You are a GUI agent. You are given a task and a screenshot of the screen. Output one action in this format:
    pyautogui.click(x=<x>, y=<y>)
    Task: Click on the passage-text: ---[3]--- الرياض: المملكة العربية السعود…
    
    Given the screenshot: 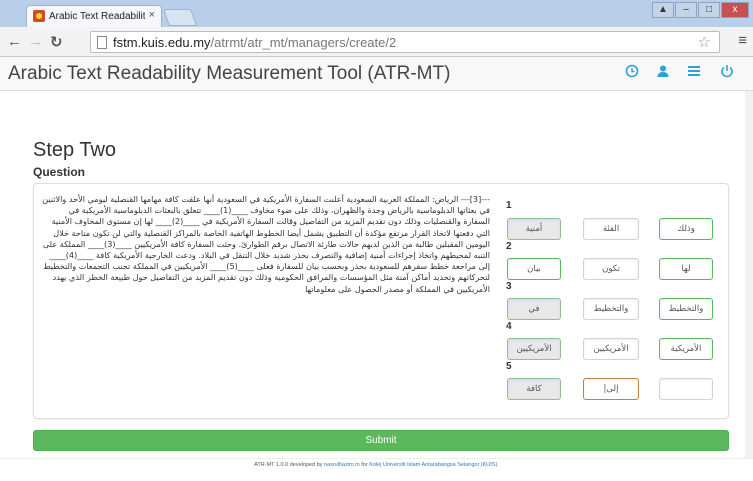 What is the action you would take?
    pyautogui.click(x=266, y=244)
    